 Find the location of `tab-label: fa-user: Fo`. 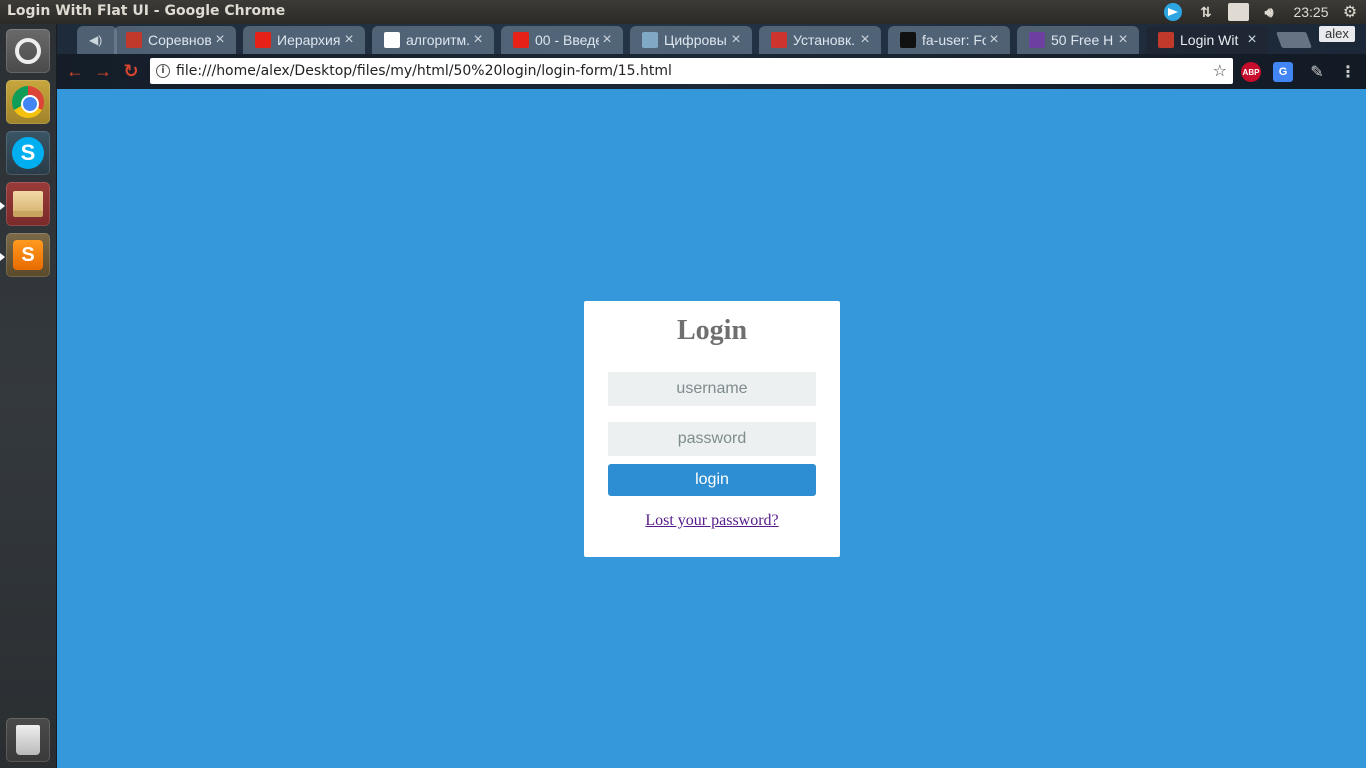

tab-label: fa-user: Fo is located at coordinates (954, 40).